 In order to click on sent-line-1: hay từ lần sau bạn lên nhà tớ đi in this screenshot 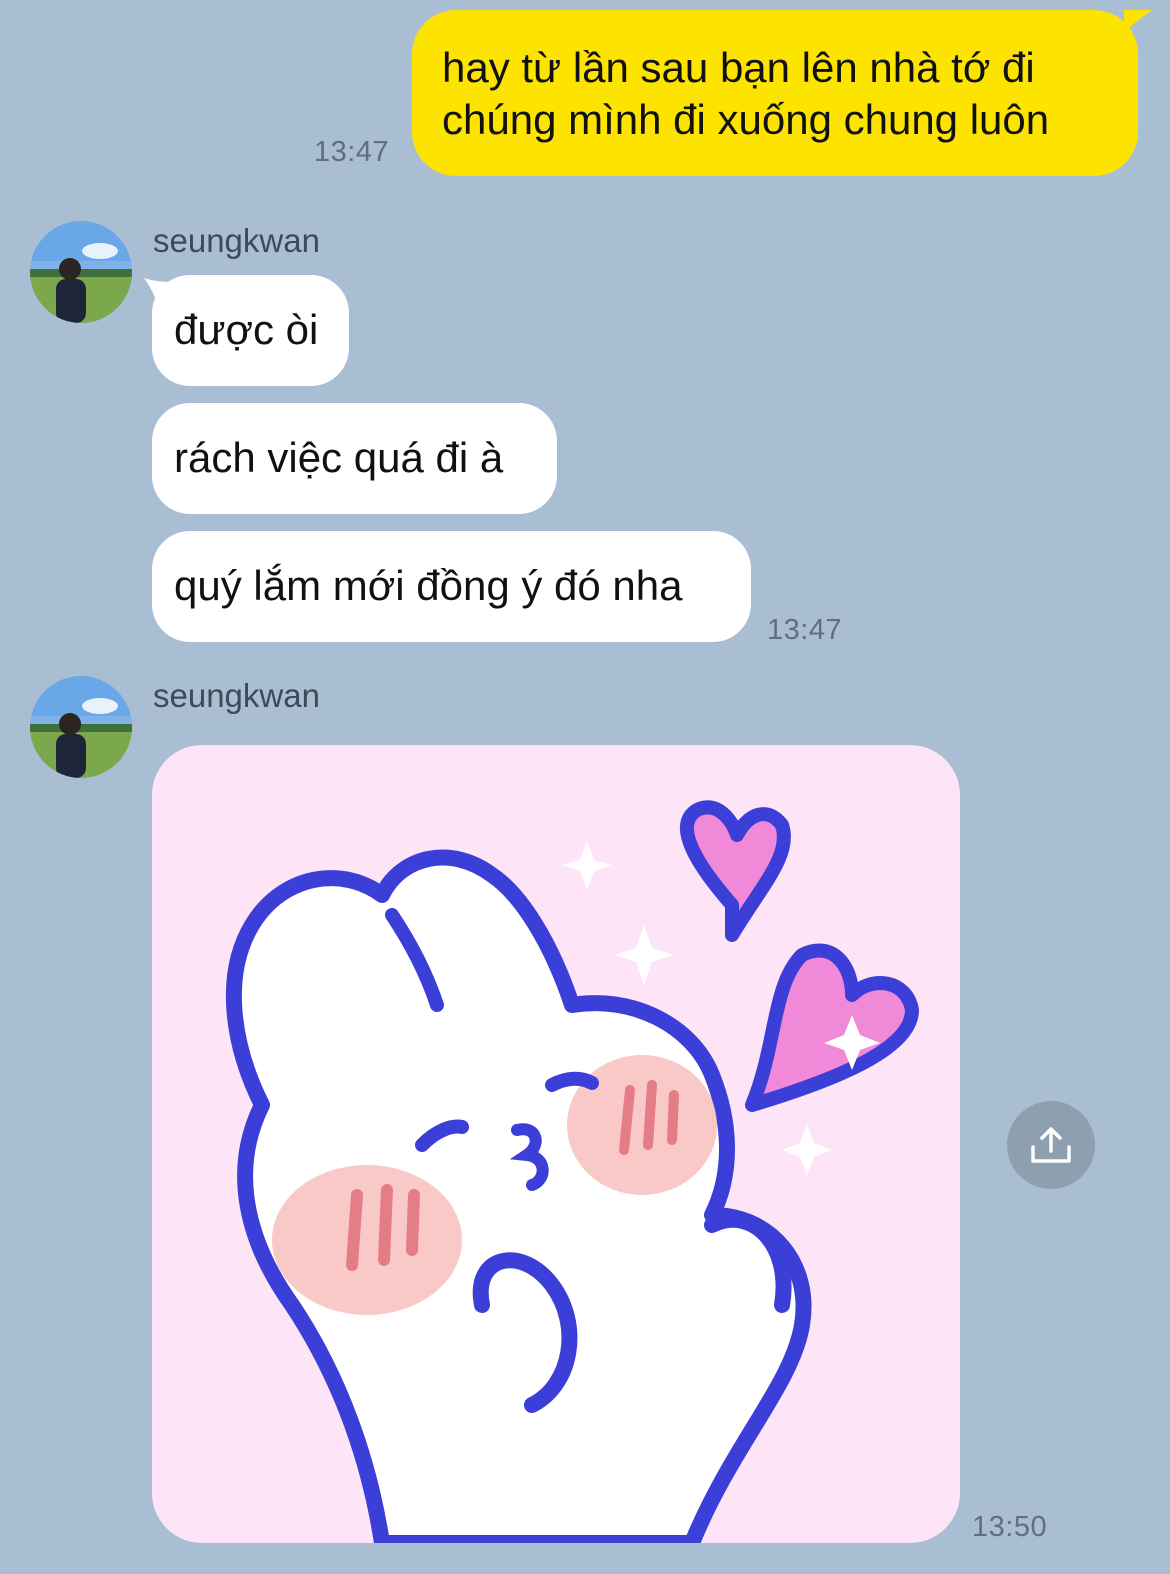, I will do `click(738, 67)`.